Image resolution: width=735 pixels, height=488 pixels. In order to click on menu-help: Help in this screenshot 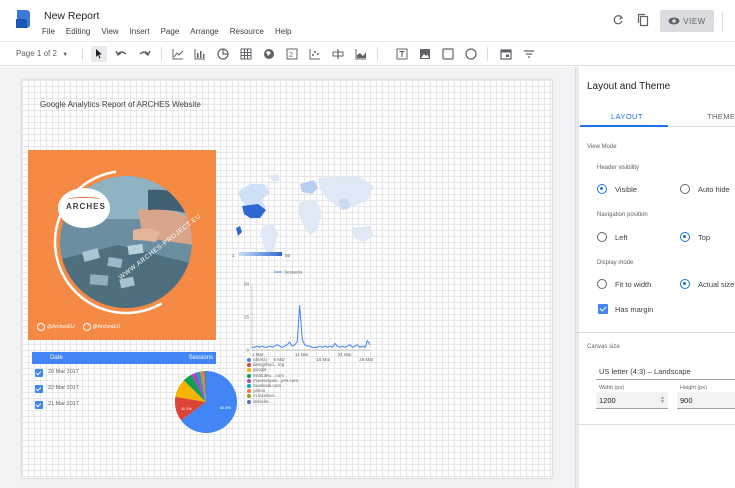, I will do `click(283, 31)`.